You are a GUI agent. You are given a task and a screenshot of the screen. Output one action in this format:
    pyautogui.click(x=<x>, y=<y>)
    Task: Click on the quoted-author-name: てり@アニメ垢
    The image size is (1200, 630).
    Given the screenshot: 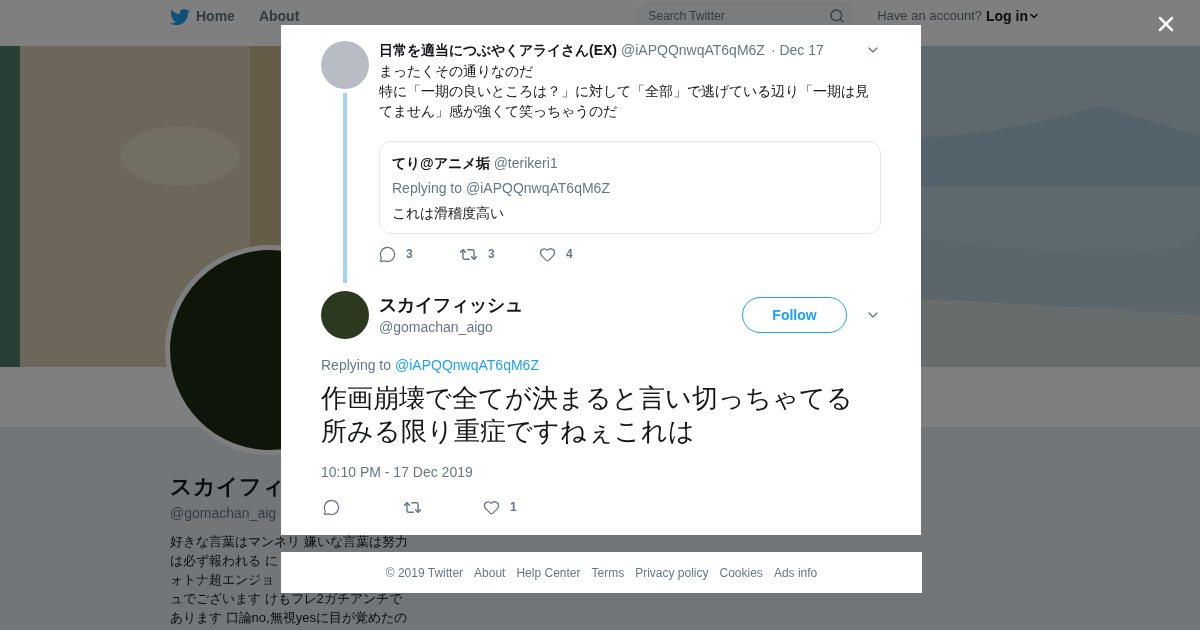 What is the action you would take?
    pyautogui.click(x=441, y=163)
    